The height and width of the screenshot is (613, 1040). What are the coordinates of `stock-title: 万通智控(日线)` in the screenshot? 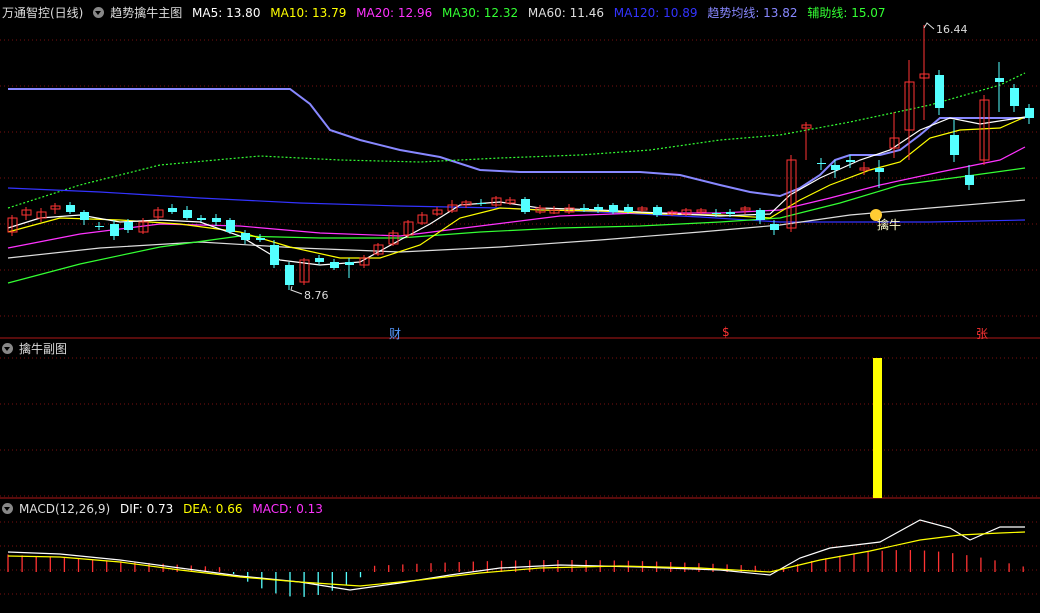 It's located at (43, 13).